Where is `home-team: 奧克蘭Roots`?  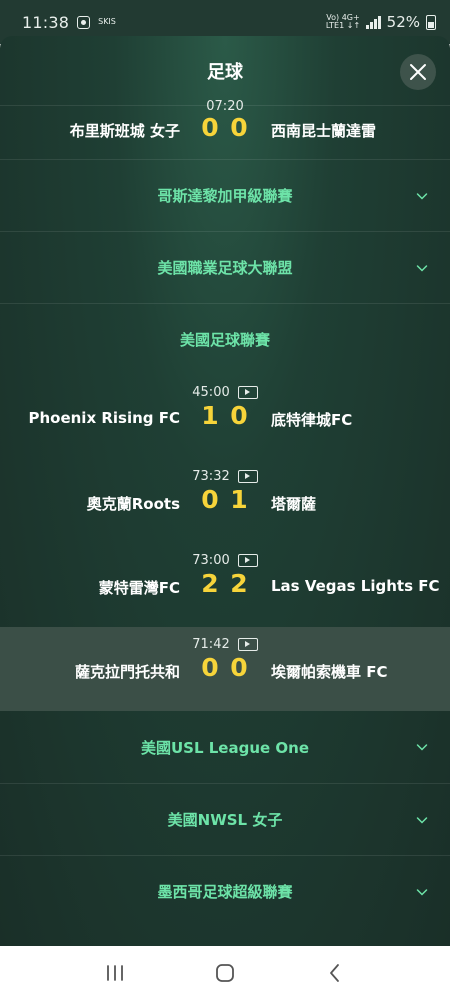 home-team: 奧克蘭Roots is located at coordinates (133, 504).